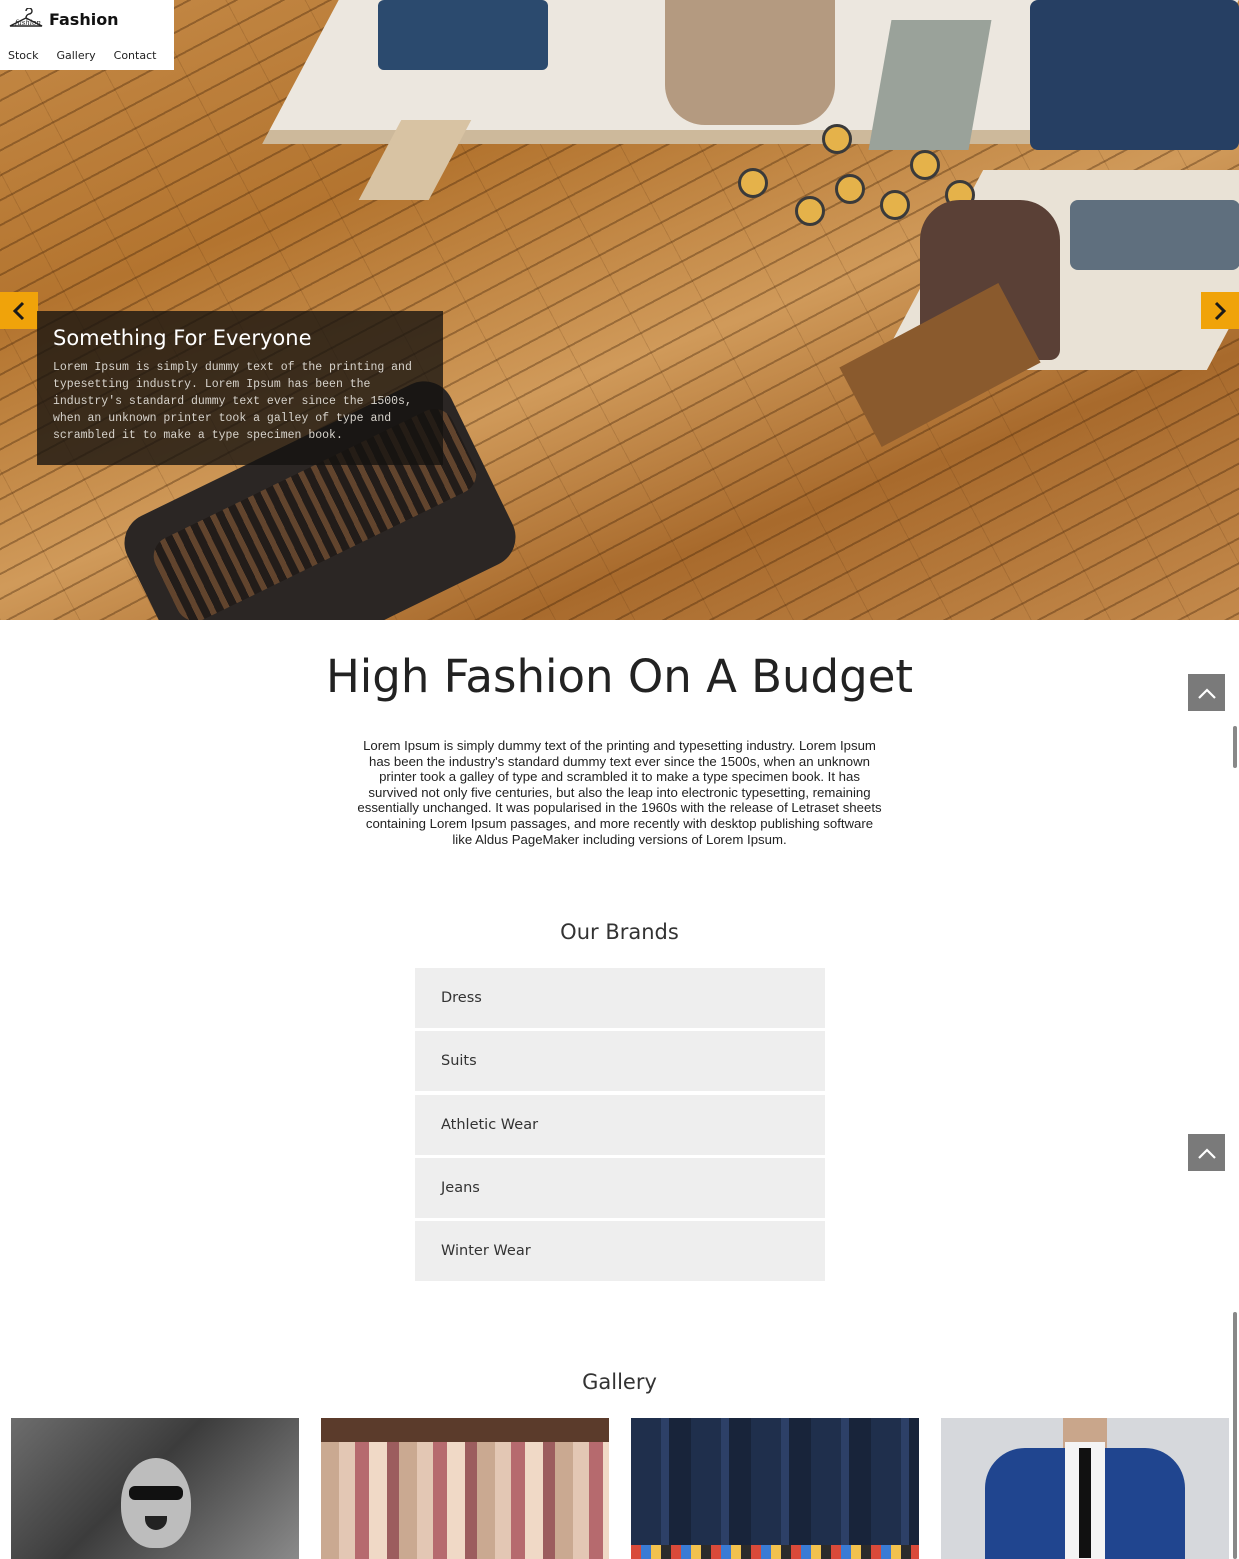 The image size is (1239, 1559). Describe the element at coordinates (620, 1061) in the screenshot. I see `brand-item-suits: Suits` at that location.